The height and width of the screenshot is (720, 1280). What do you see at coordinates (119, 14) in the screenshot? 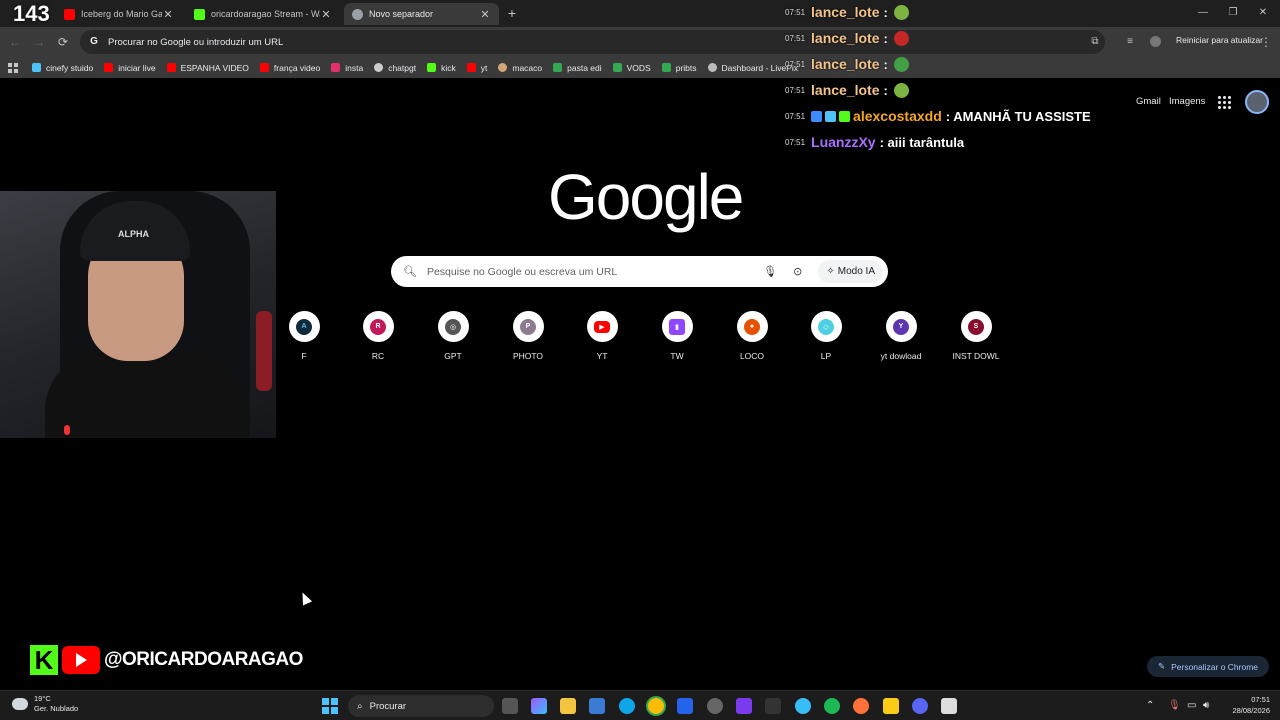
I see `tab-iceberg: Iceberg do Mario Games de ✕` at bounding box center [119, 14].